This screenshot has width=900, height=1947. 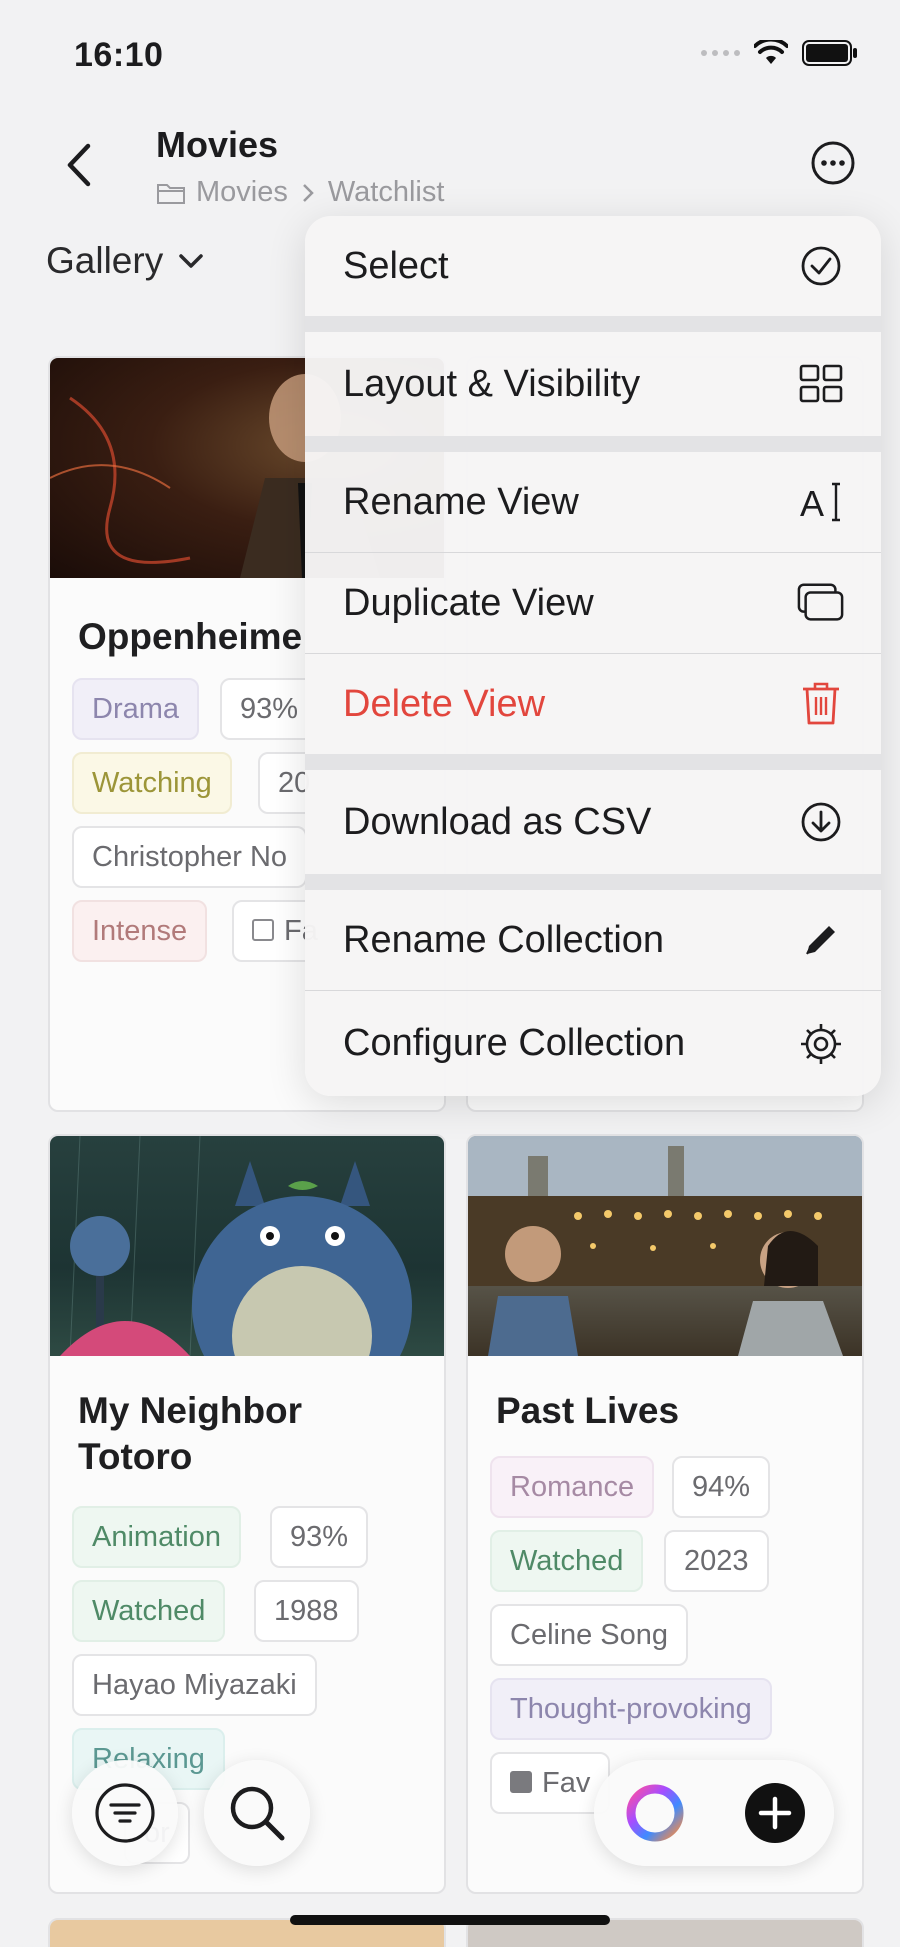 I want to click on search-icon, so click(x=257, y=1813).